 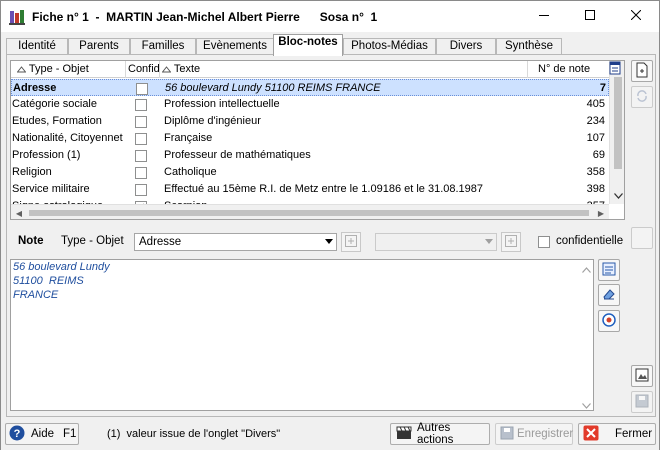 I want to click on tab-evenements: Evènements, so click(x=235, y=46).